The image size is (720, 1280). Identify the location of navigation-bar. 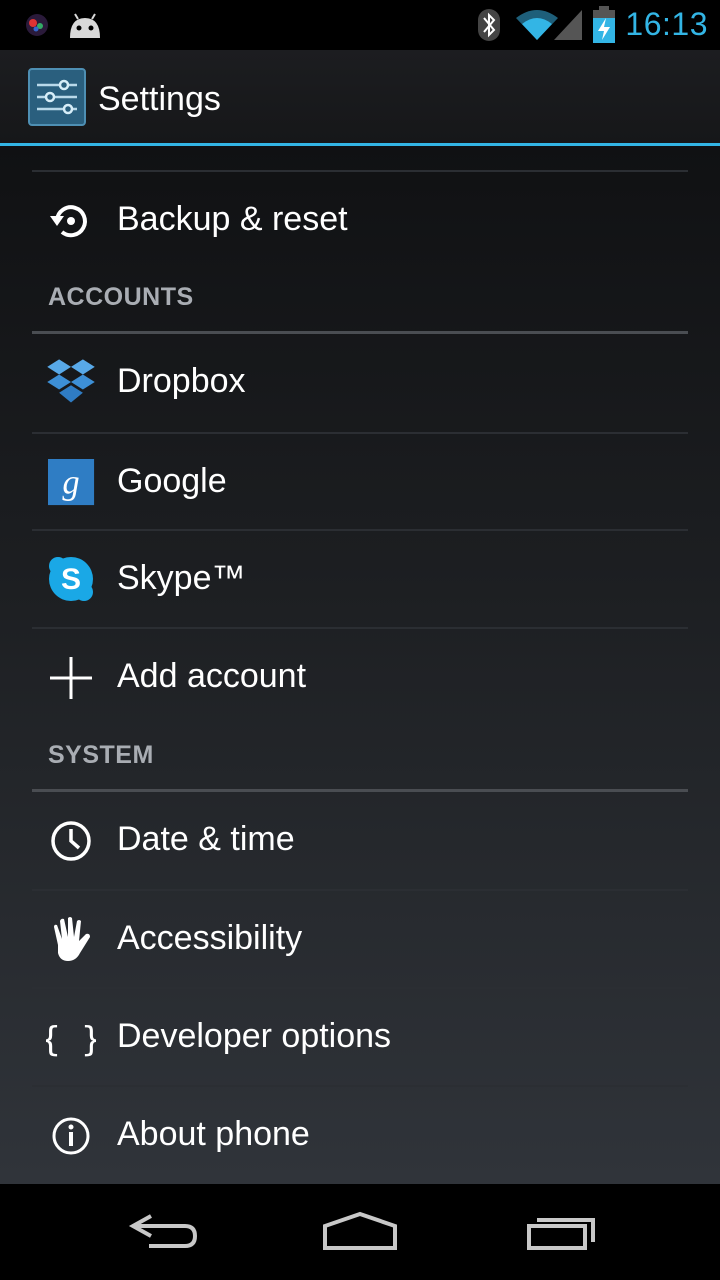
(360, 1232).